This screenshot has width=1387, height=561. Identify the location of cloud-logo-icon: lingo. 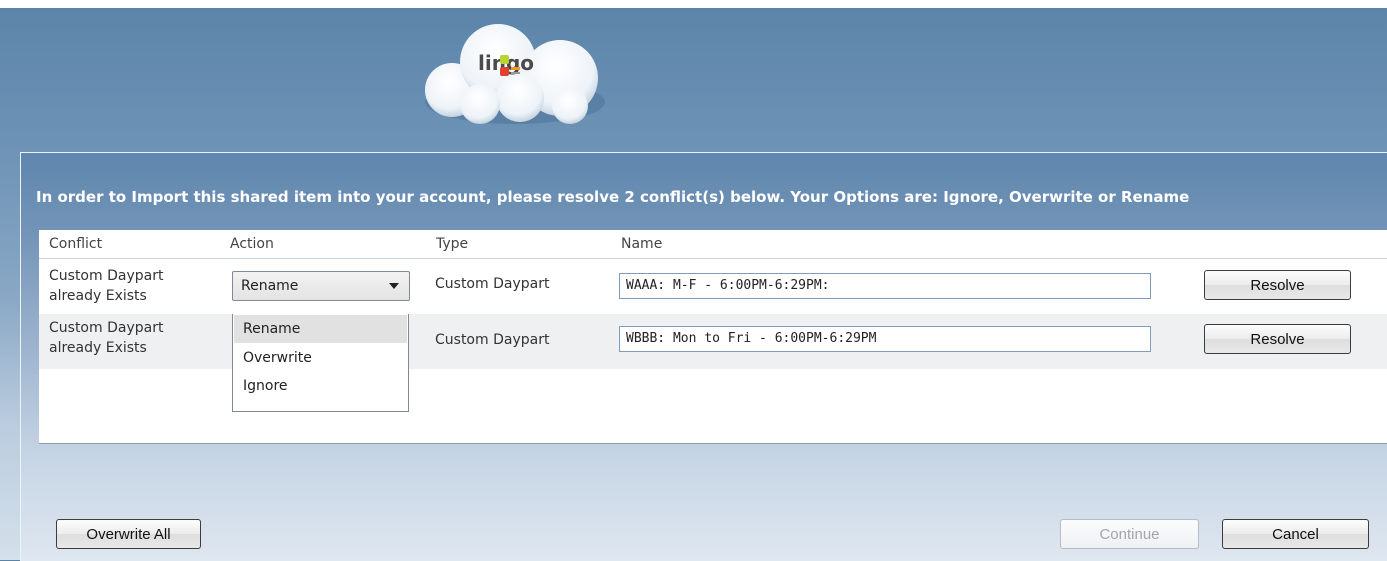
(515, 74).